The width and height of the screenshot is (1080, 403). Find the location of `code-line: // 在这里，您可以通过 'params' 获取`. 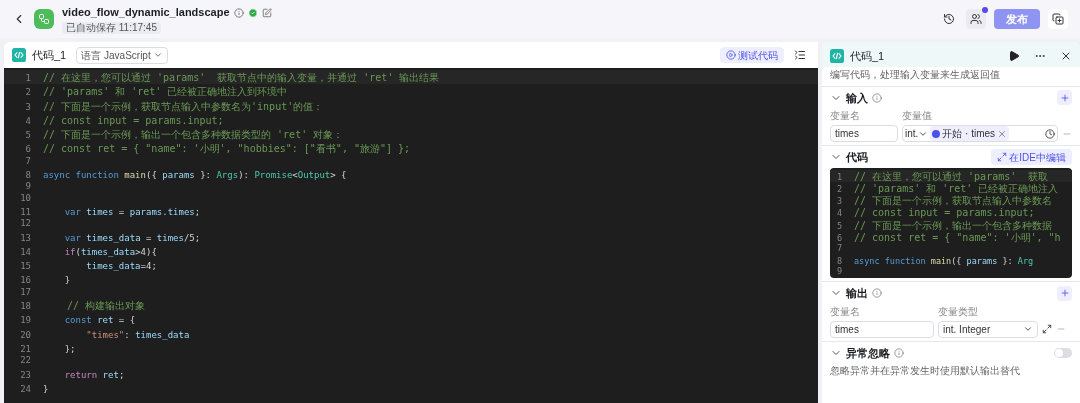

code-line: // 在这里，您可以通过 'params' 获取 is located at coordinates (951, 175).